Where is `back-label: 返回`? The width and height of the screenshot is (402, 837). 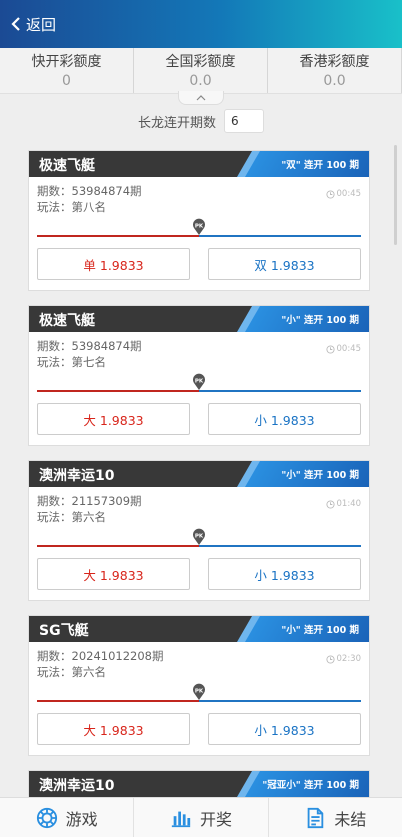
back-label: 返回 is located at coordinates (41, 24).